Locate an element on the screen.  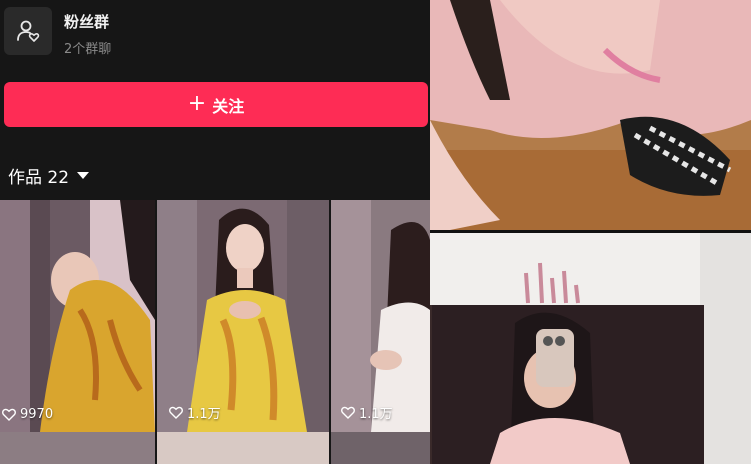
caret-down-icon is located at coordinates (83, 175).